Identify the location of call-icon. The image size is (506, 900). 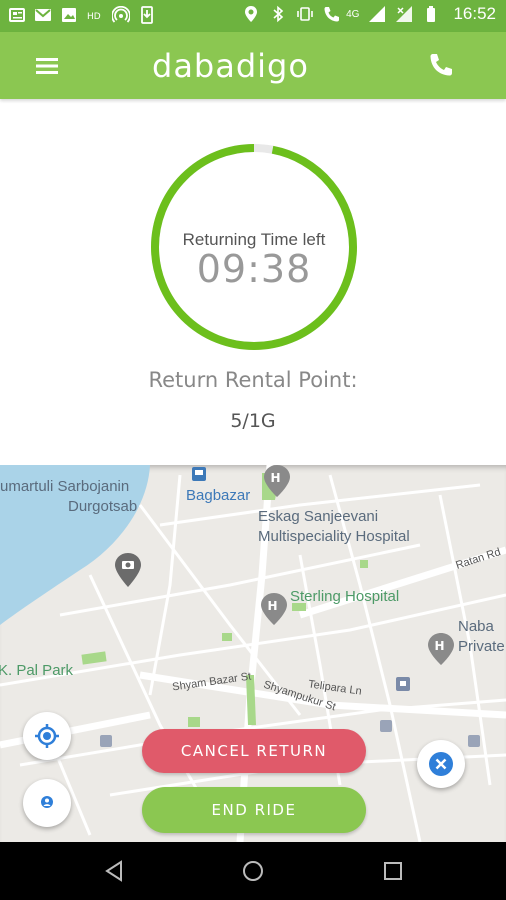
(332, 14).